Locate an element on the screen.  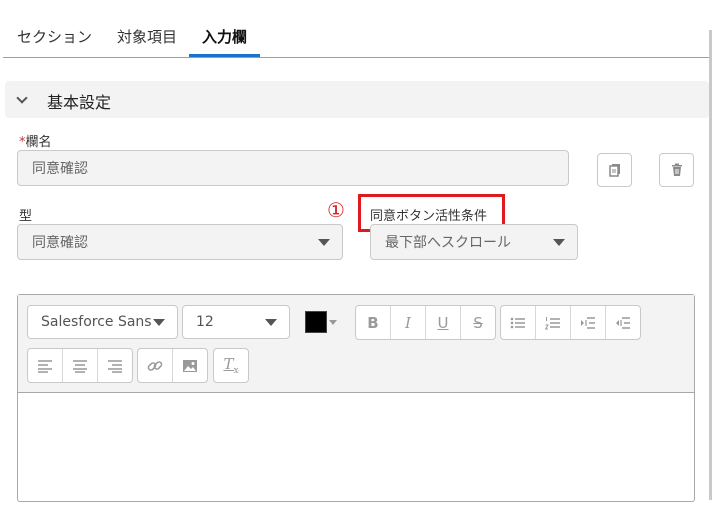
field-name-label: *欄名 is located at coordinates (35, 140).